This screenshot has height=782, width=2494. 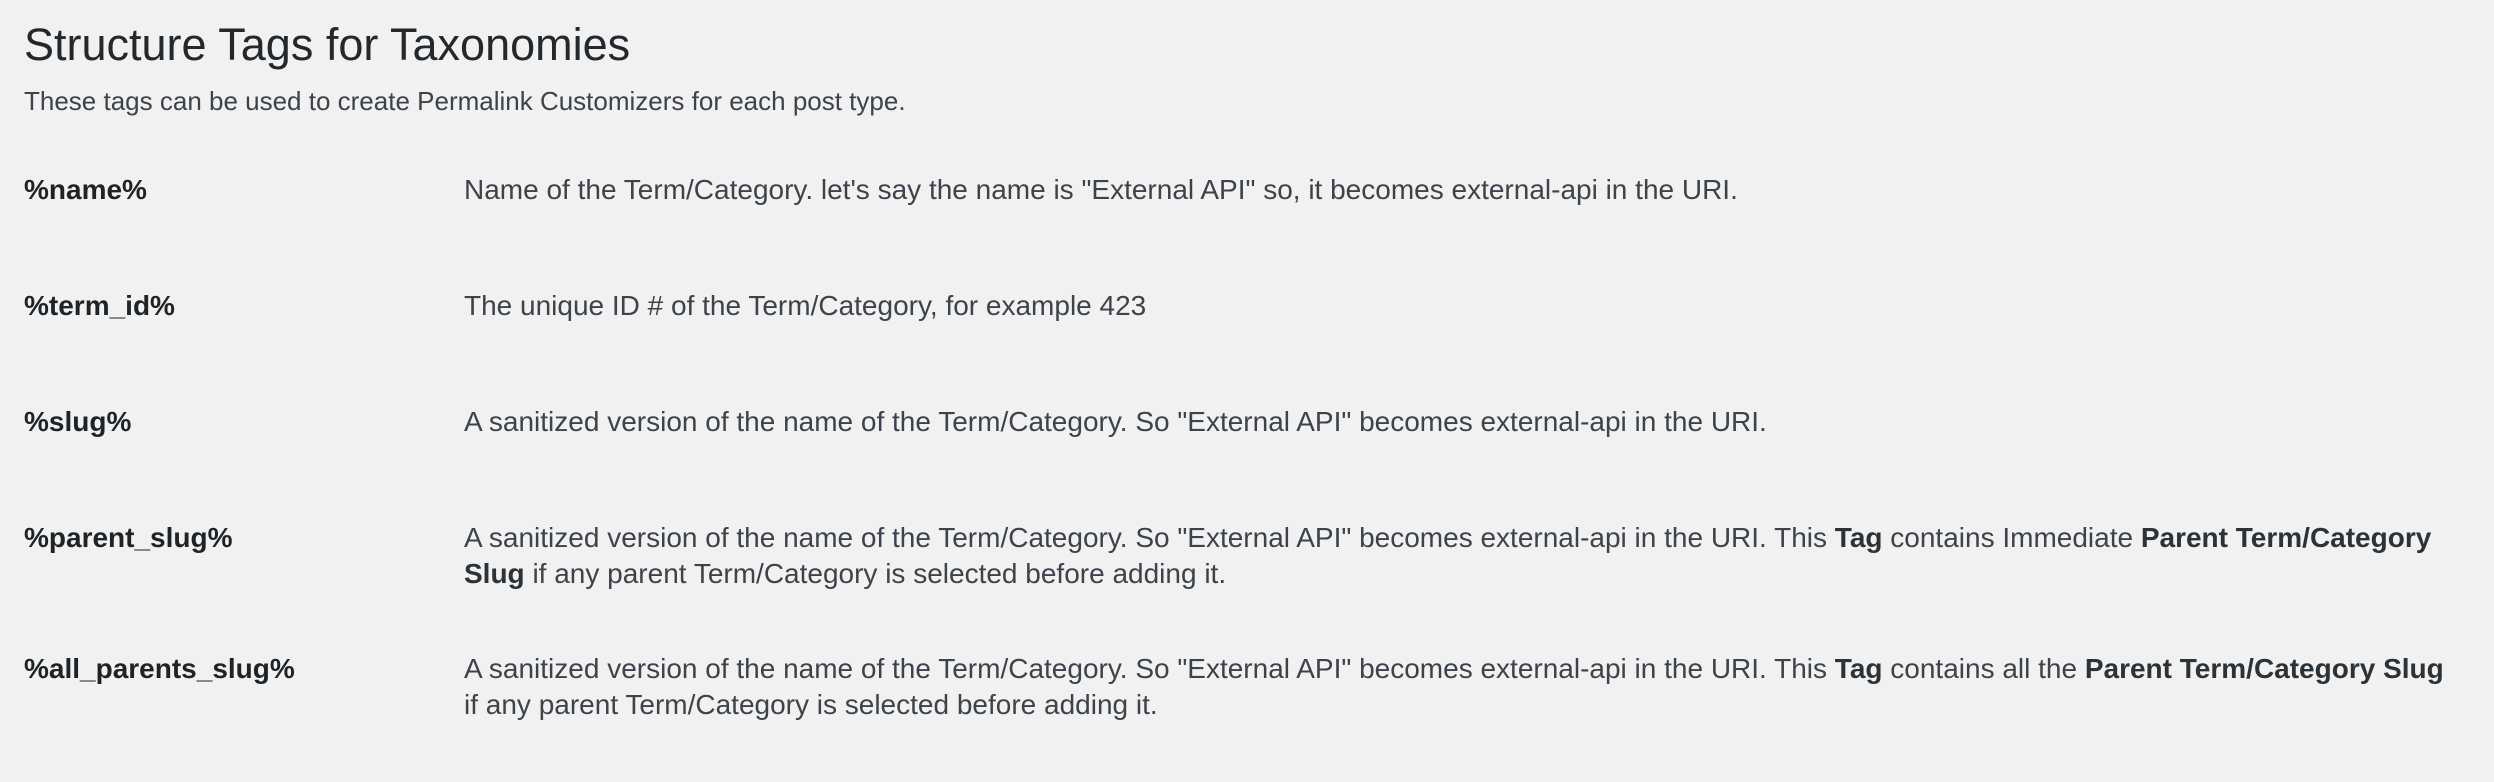 I want to click on tag-code: %parent_slug%, so click(x=128, y=537).